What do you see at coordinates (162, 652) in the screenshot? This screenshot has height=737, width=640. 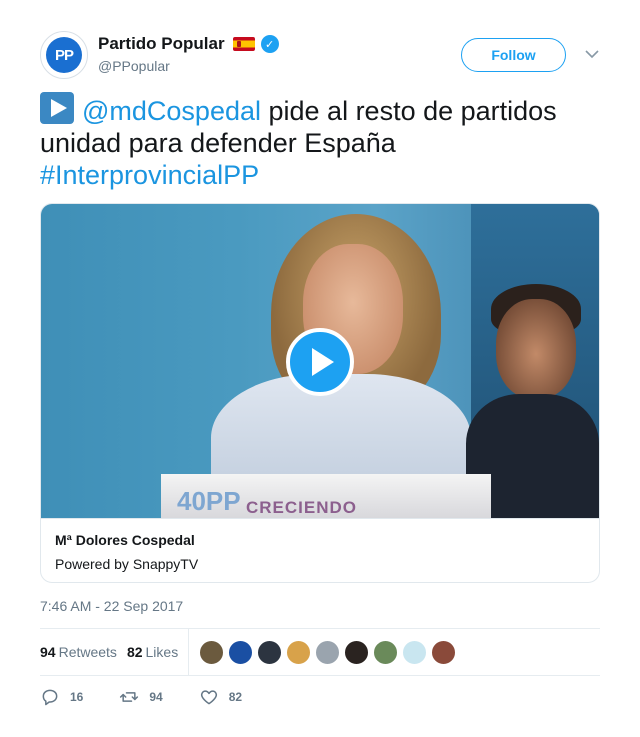 I see `likes-label: Likes` at bounding box center [162, 652].